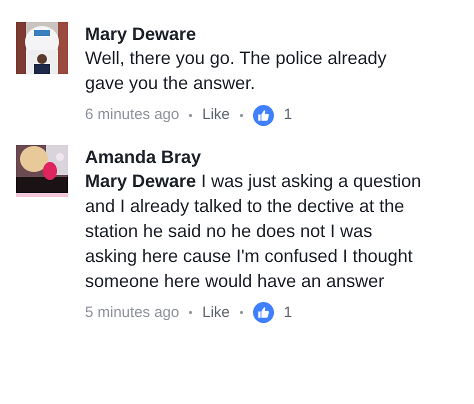 This screenshot has height=404, width=474. I want to click on comment-text: Well, there you go. The police already gave you the answer., so click(236, 71).